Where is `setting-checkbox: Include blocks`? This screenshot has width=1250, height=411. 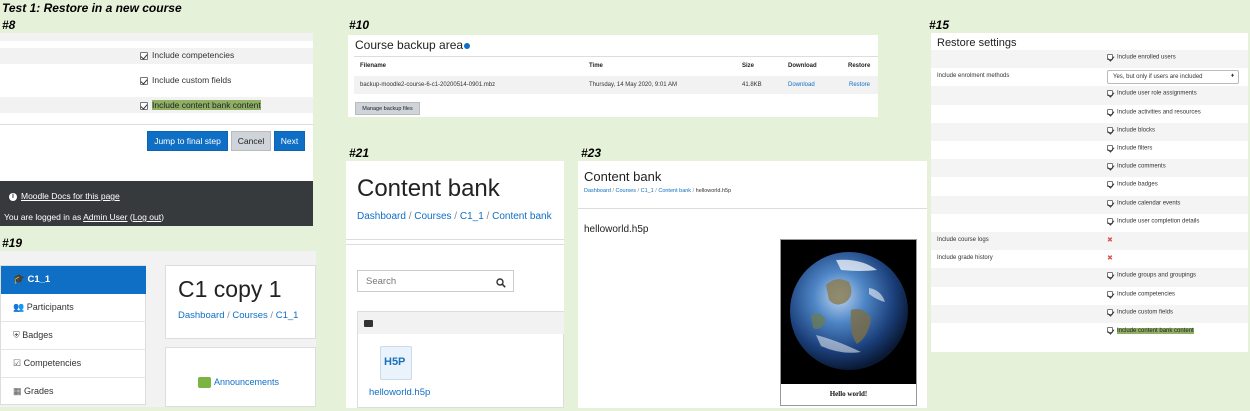 setting-checkbox: Include blocks is located at coordinates (1131, 129).